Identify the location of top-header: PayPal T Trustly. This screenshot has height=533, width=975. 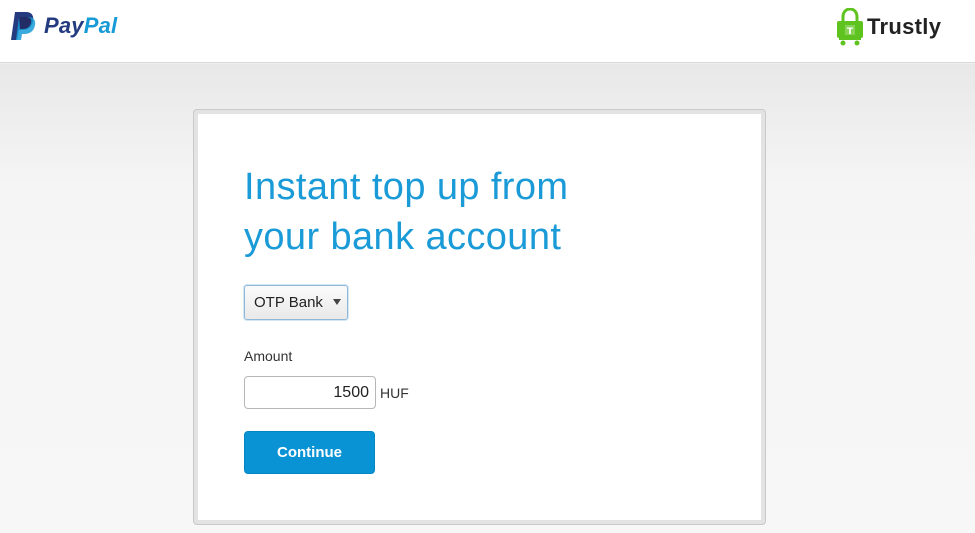
(487, 31).